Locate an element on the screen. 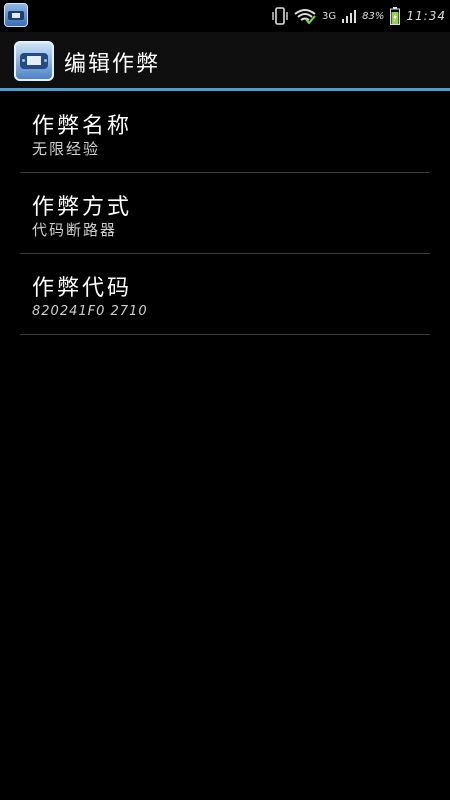 The width and height of the screenshot is (450, 800). pref-title: 作弊代码 is located at coordinates (82, 288).